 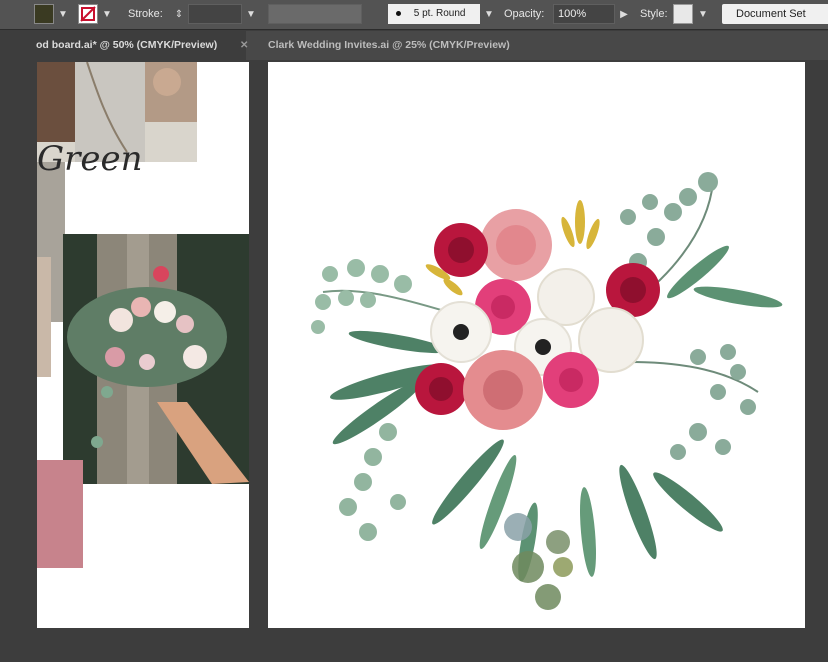 What do you see at coordinates (683, 14) in the screenshot?
I see `graphic-style-swatch` at bounding box center [683, 14].